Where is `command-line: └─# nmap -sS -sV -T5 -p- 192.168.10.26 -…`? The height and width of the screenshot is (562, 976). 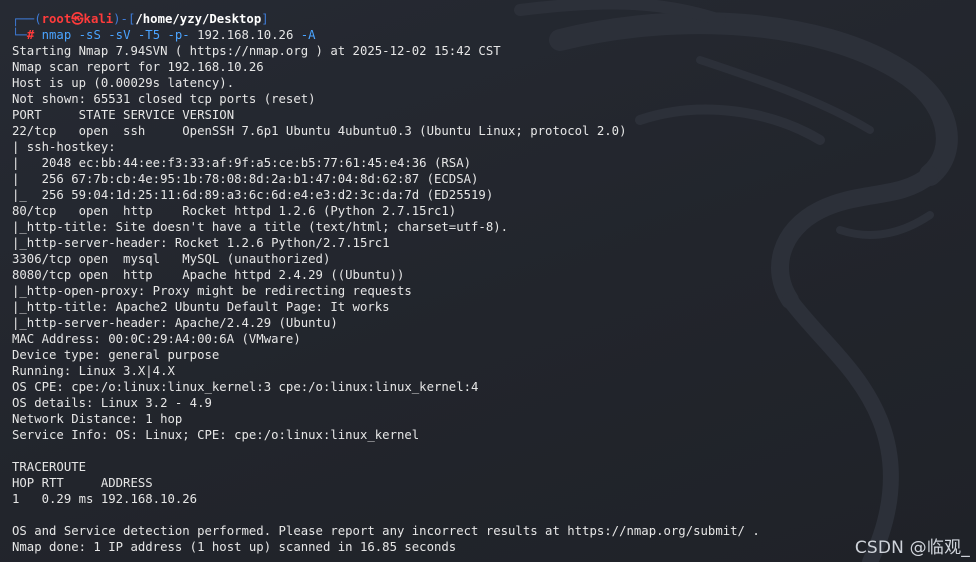
command-line: └─# nmap -sS -sV -T5 -p- 192.168.10.26 -… is located at coordinates (491, 35).